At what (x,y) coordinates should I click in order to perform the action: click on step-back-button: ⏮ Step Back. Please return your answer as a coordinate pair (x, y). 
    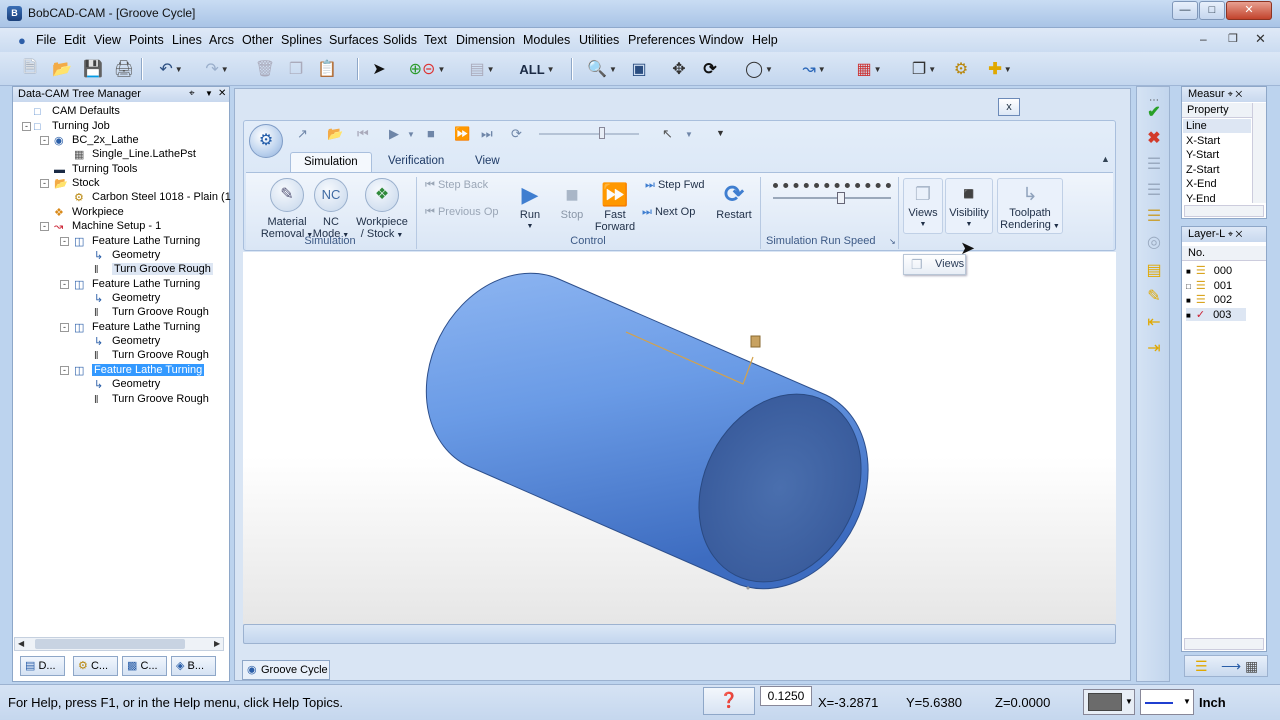
    Looking at the image, I should click on (456, 185).